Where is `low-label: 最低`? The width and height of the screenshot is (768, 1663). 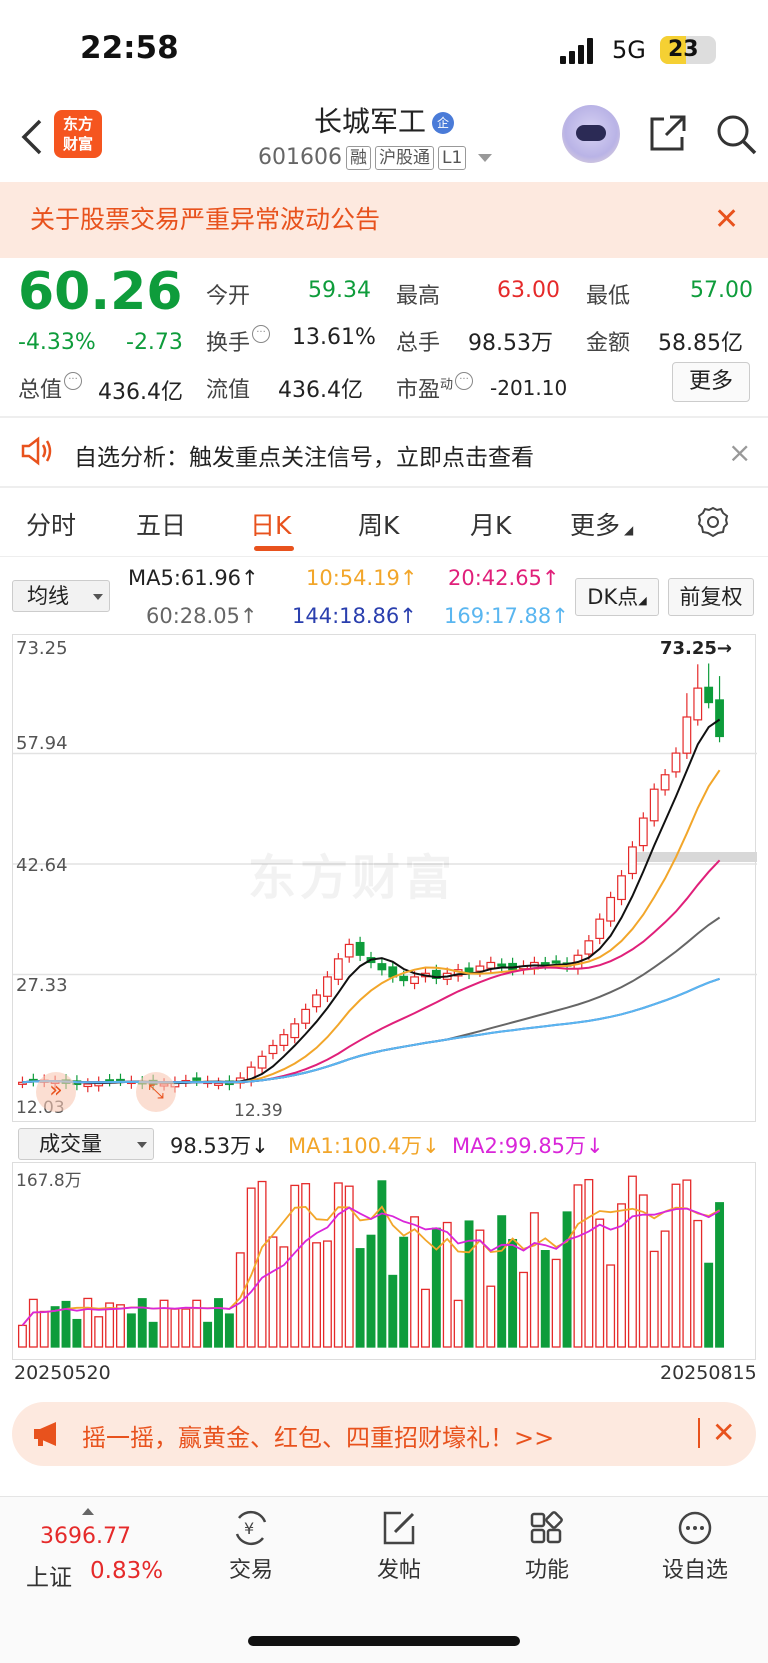 low-label: 最低 is located at coordinates (608, 296).